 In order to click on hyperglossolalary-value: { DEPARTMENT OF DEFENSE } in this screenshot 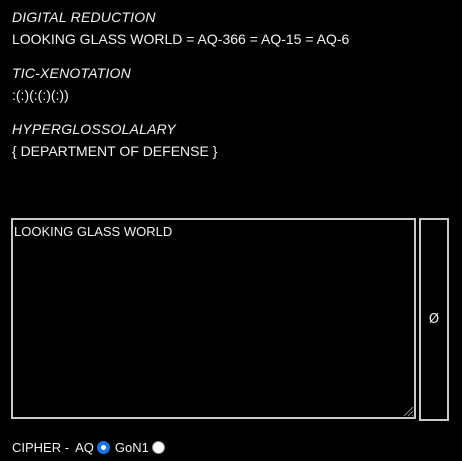, I will do `click(115, 151)`.